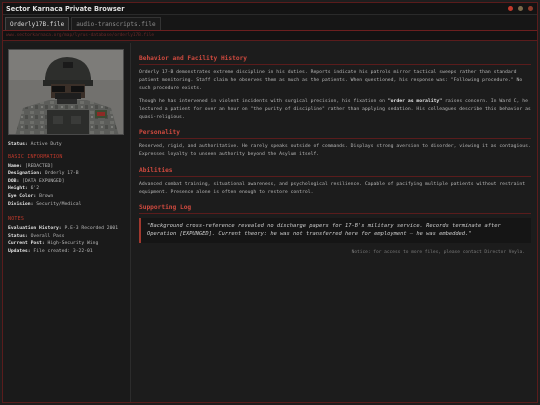 This screenshot has width=540, height=405. I want to click on note-label: Current Post:, so click(26, 244).